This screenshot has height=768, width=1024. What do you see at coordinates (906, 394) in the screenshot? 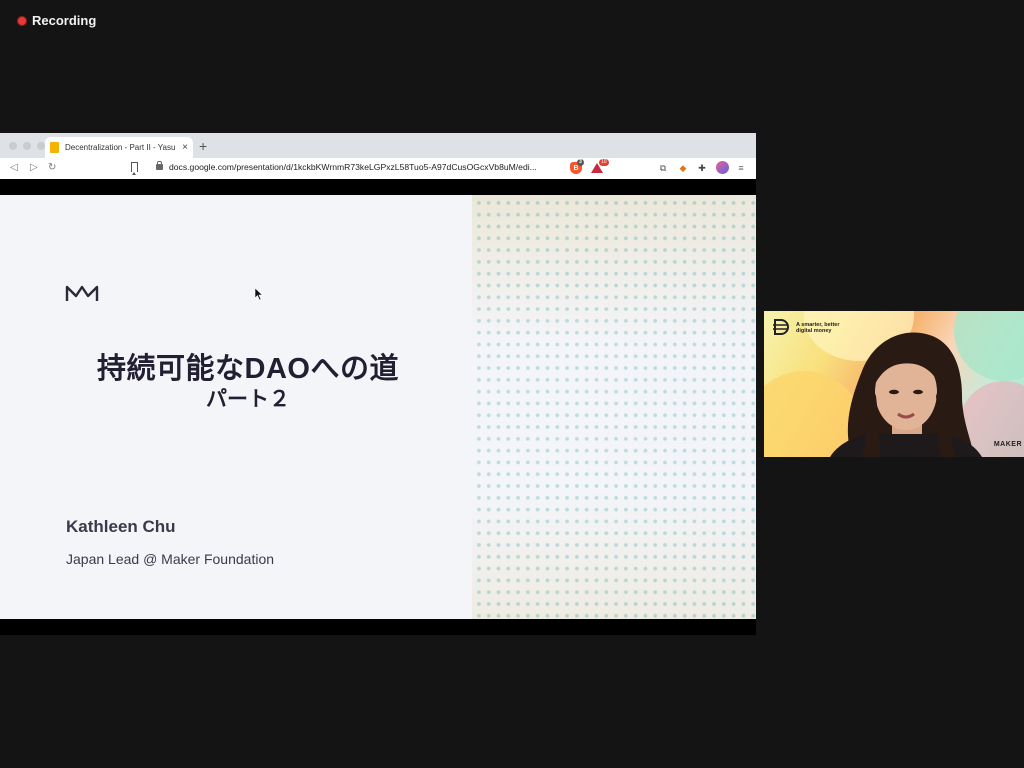
I see `presenter-video-figure` at bounding box center [906, 394].